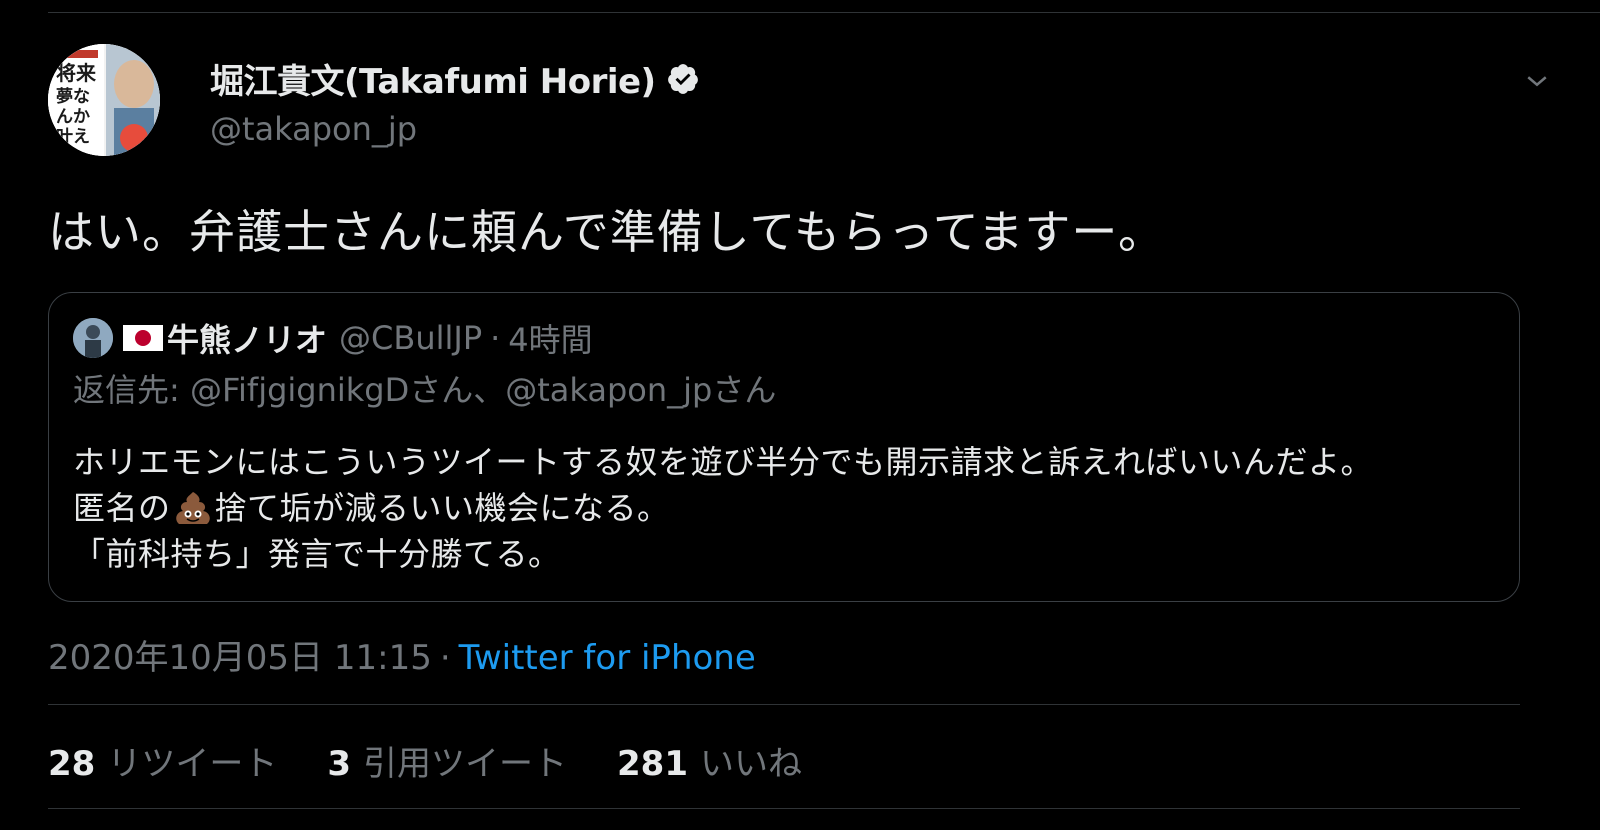 Image resolution: width=1600 pixels, height=830 pixels. I want to click on avatar-image: 将来 夢な んか 叶え, so click(104, 100).